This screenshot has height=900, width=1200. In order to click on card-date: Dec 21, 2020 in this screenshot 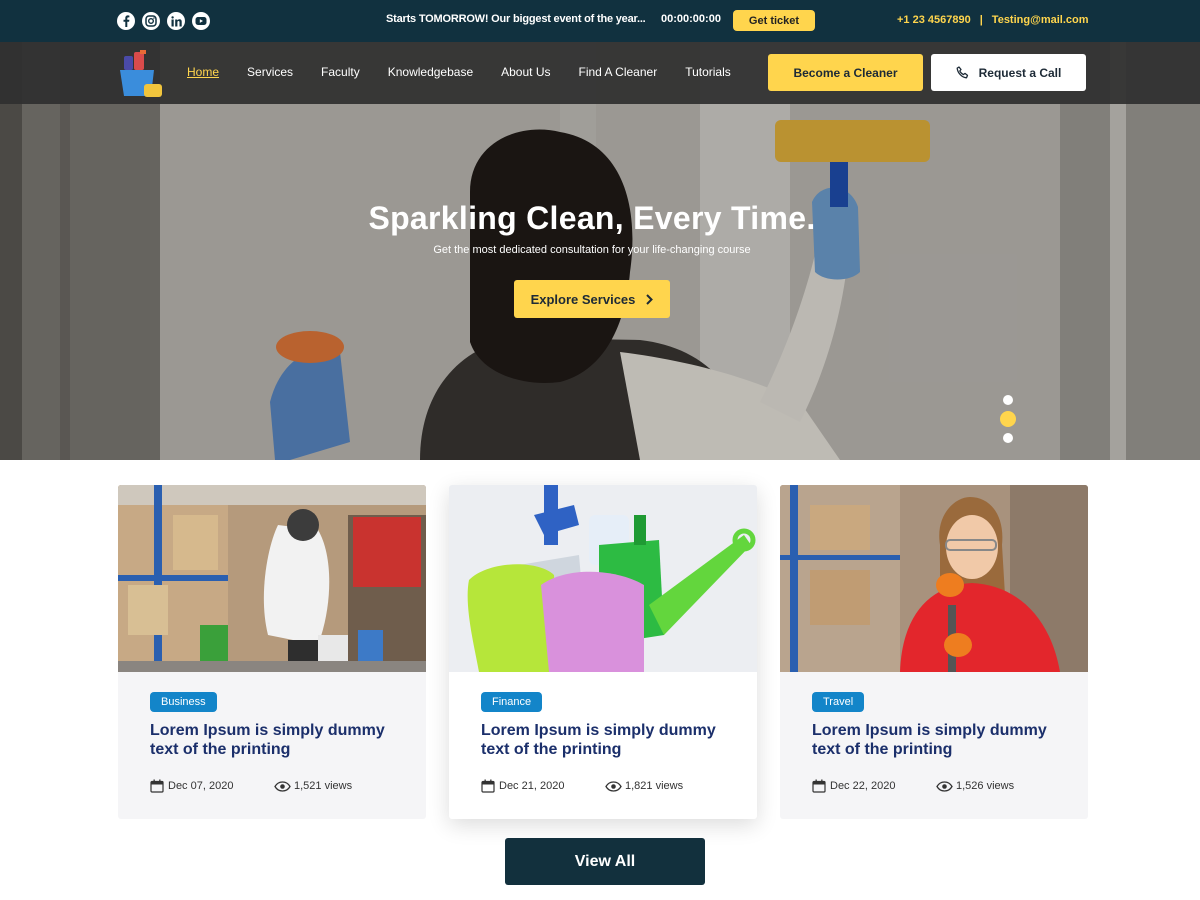, I will do `click(532, 786)`.